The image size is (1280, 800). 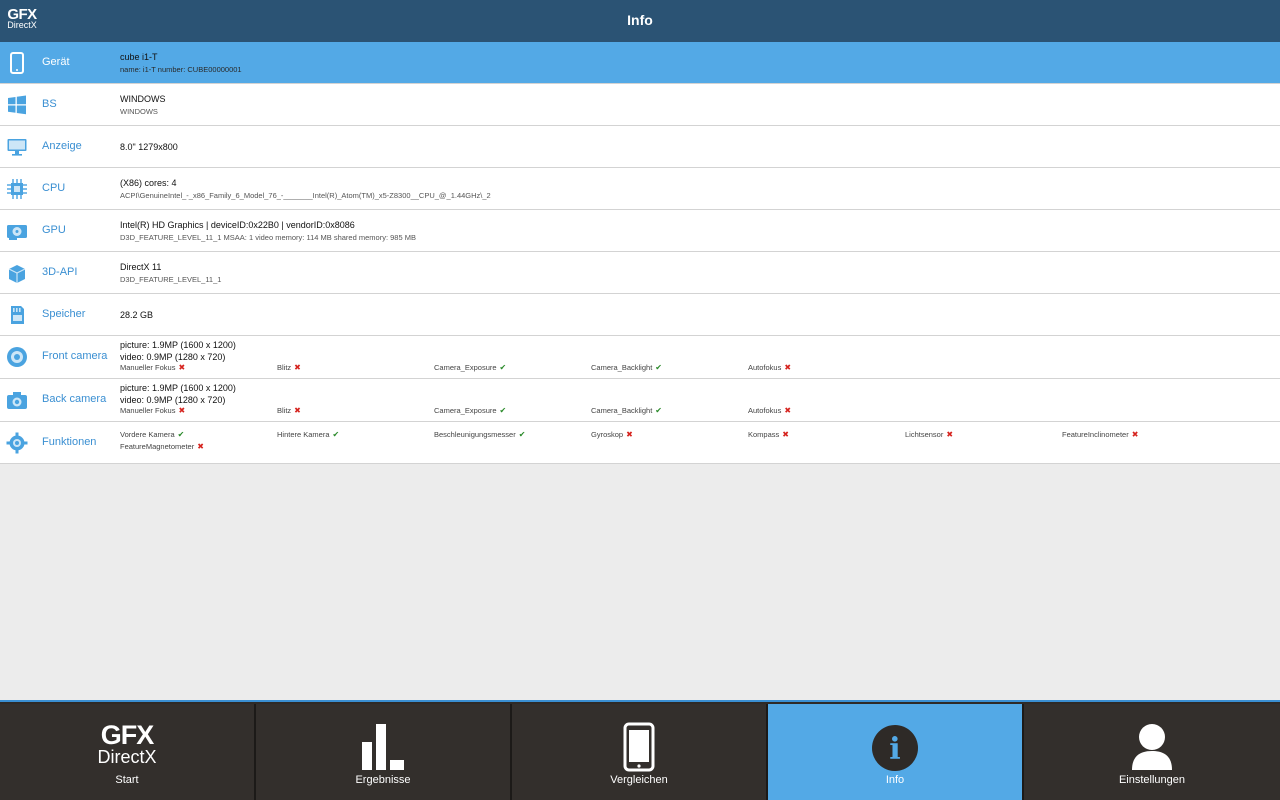 I want to click on feature-item: Camera_Exposure ✔, so click(x=470, y=410).